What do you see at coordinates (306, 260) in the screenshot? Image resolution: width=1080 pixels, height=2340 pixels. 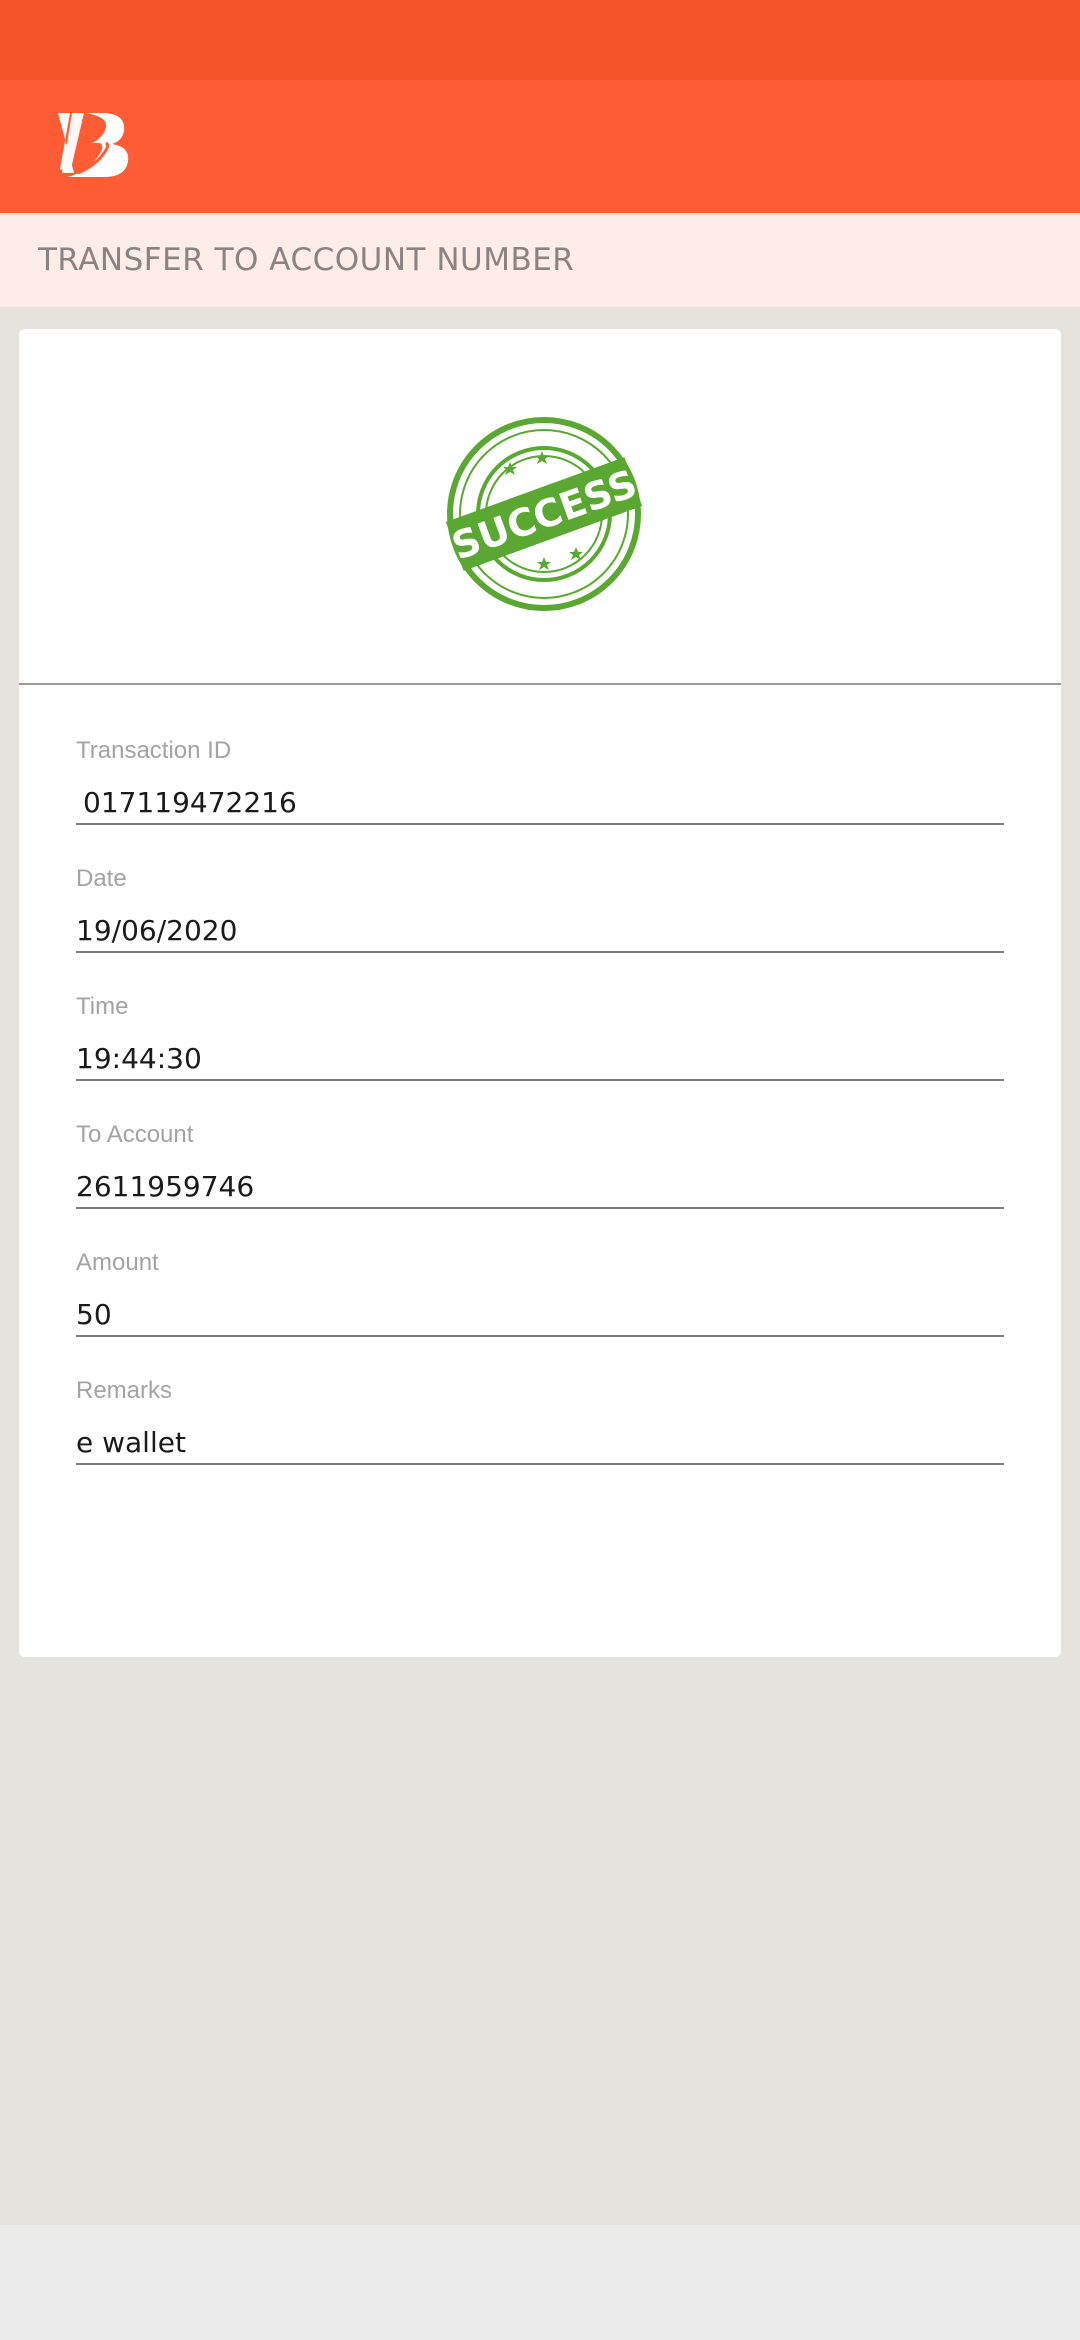 I see `page-title: TRANSFER TO ACCOUNT NUMBER` at bounding box center [306, 260].